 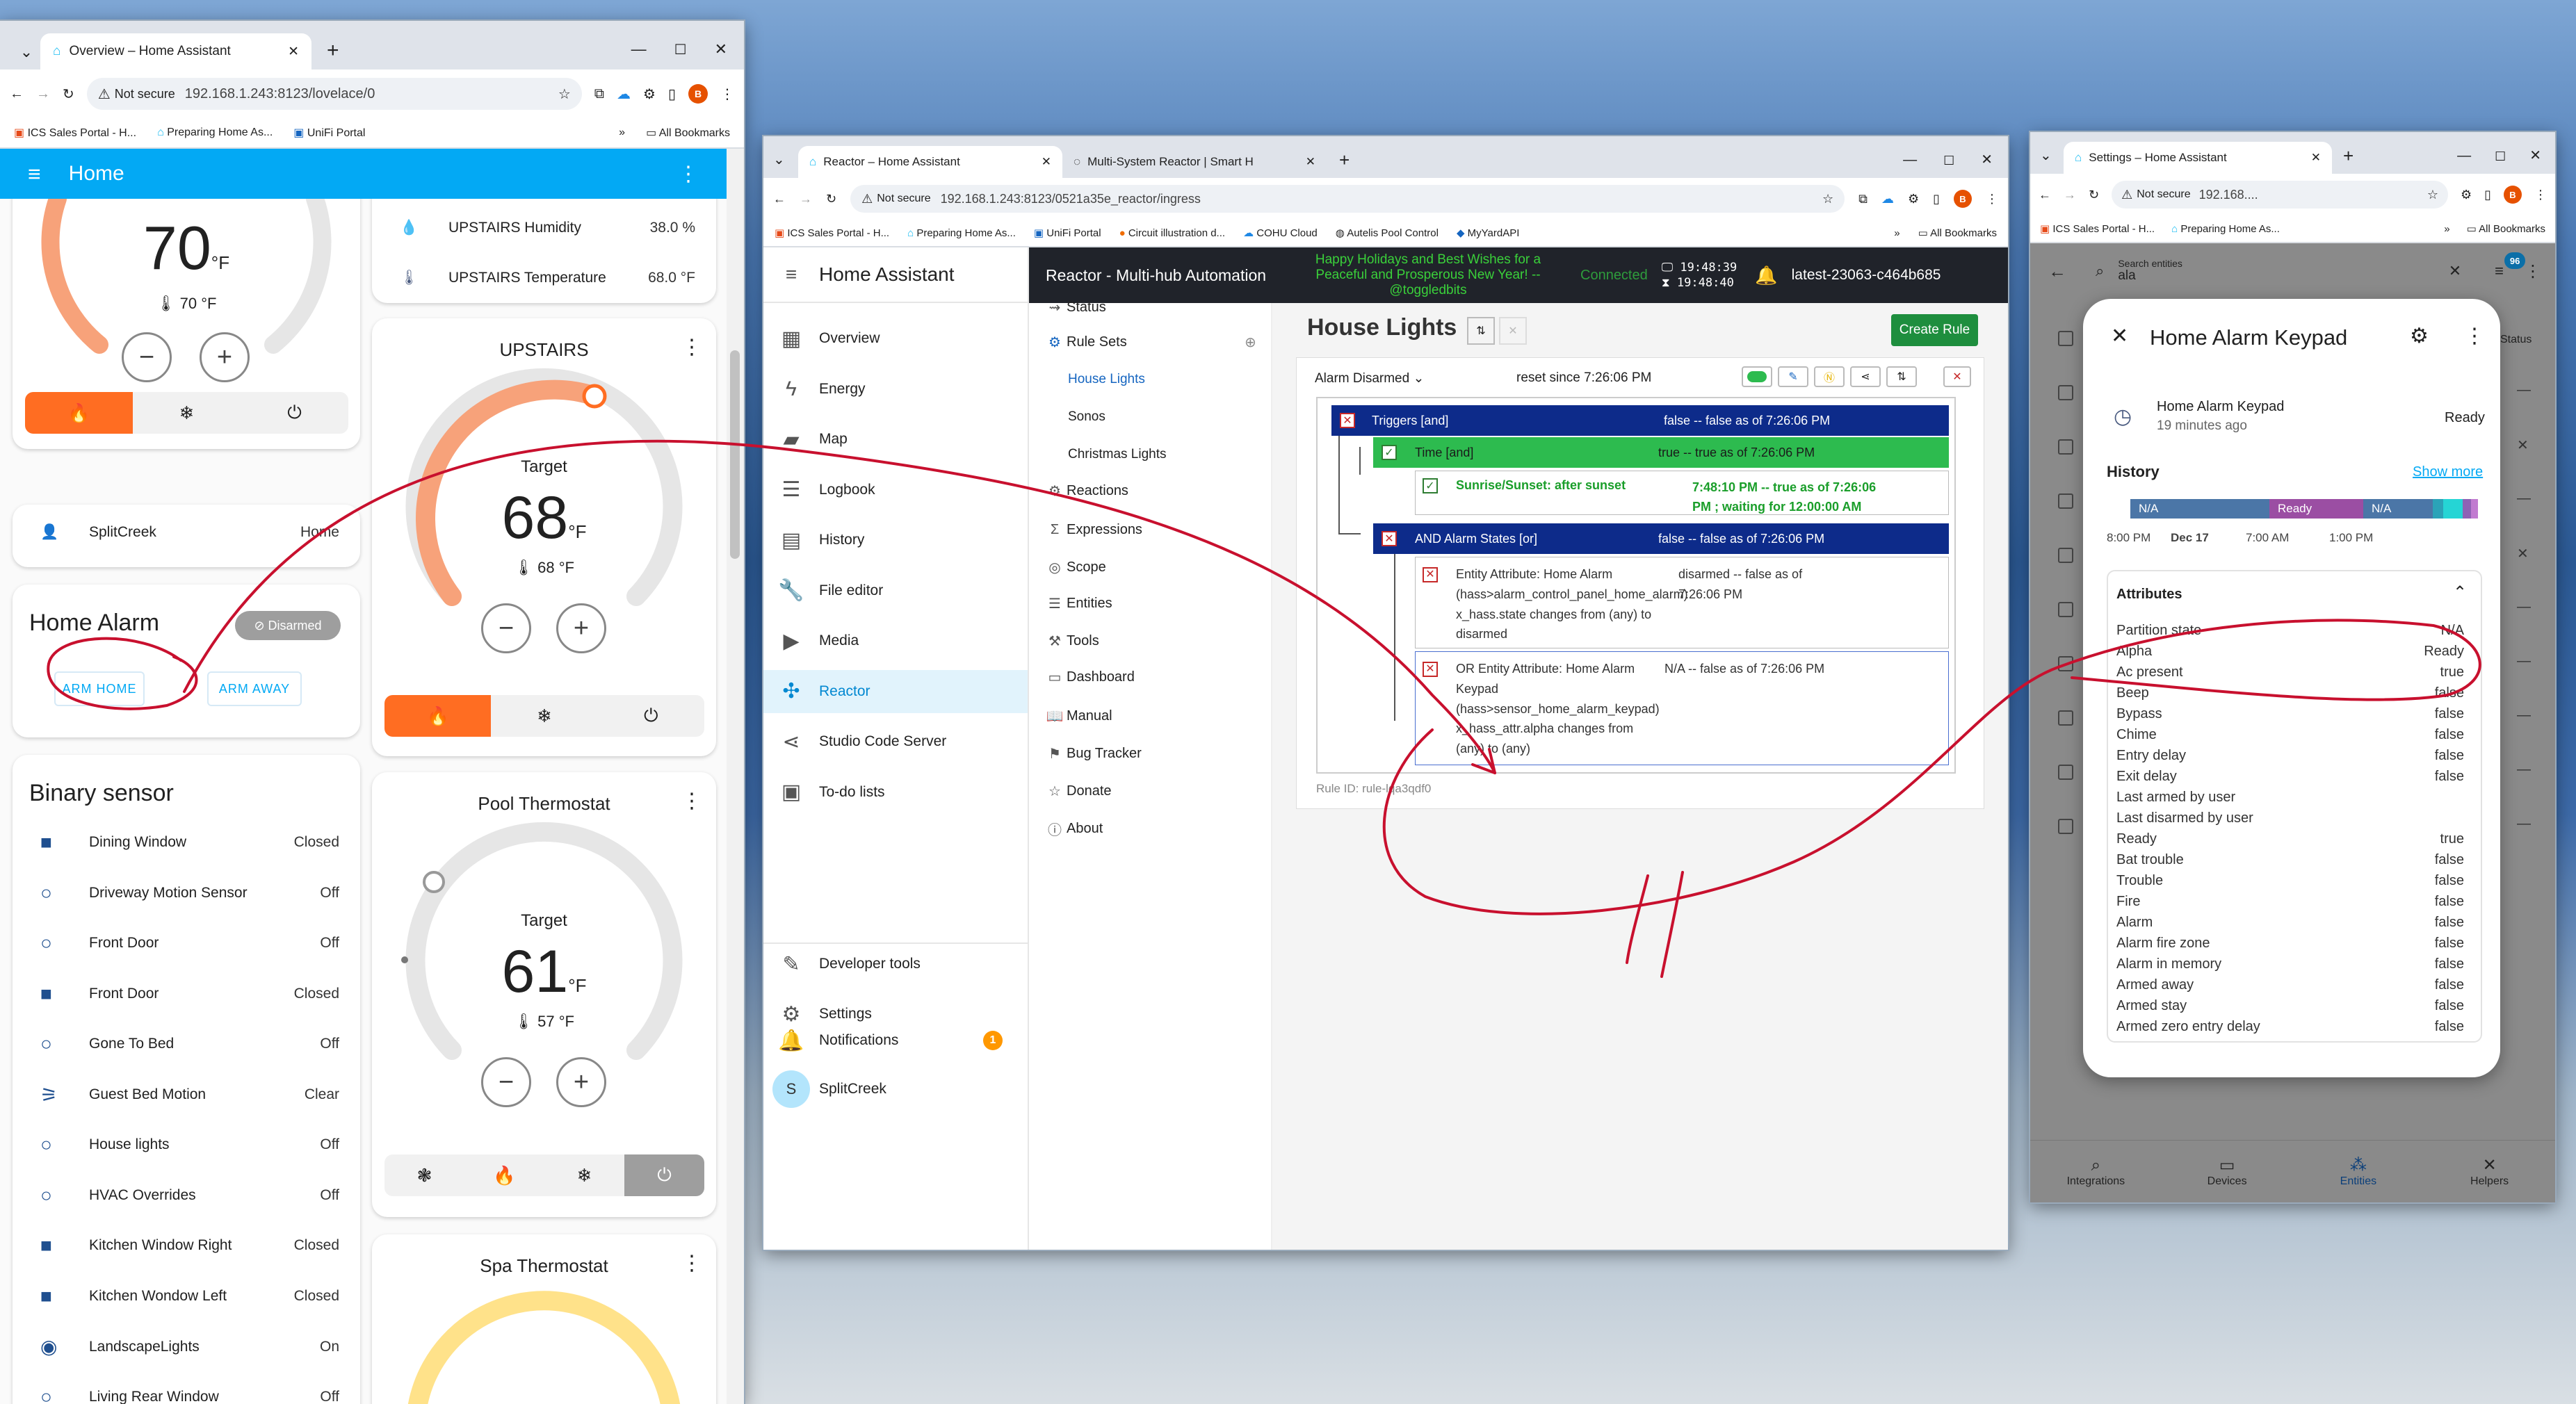 What do you see at coordinates (1931, 767) in the screenshot?
I see `loop-annotation` at bounding box center [1931, 767].